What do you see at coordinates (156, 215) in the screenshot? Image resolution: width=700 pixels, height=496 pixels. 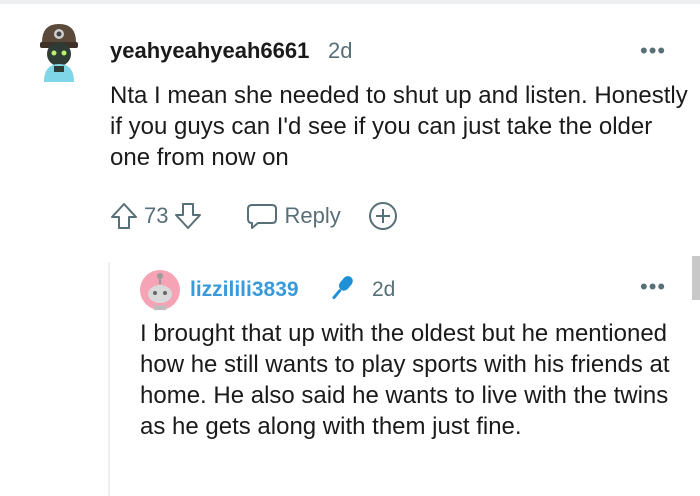 I see `vote-score: 73` at bounding box center [156, 215].